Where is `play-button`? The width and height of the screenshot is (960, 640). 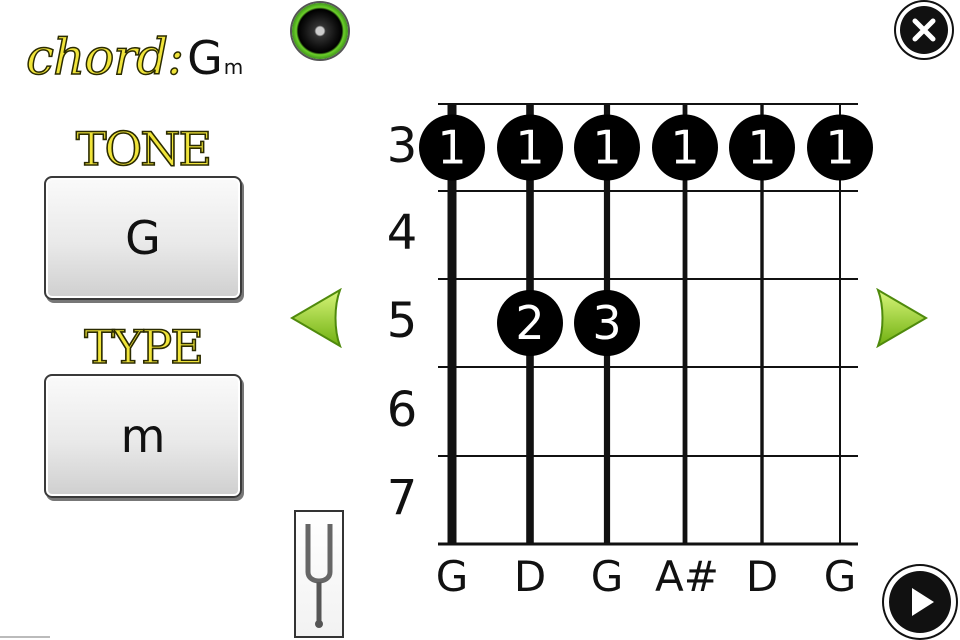
play-button is located at coordinates (920, 602).